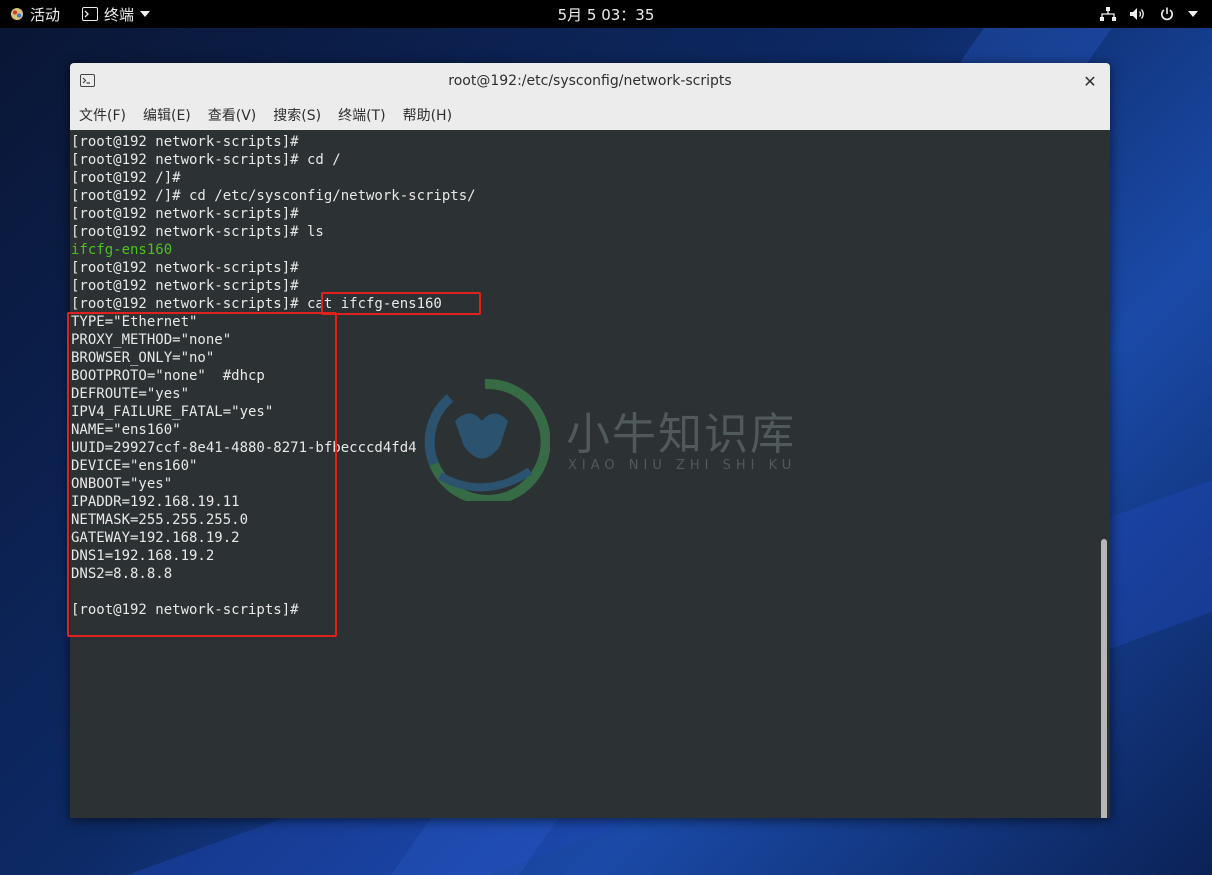 Image resolution: width=1212 pixels, height=875 pixels. I want to click on close-icon: ✕, so click(1090, 81).